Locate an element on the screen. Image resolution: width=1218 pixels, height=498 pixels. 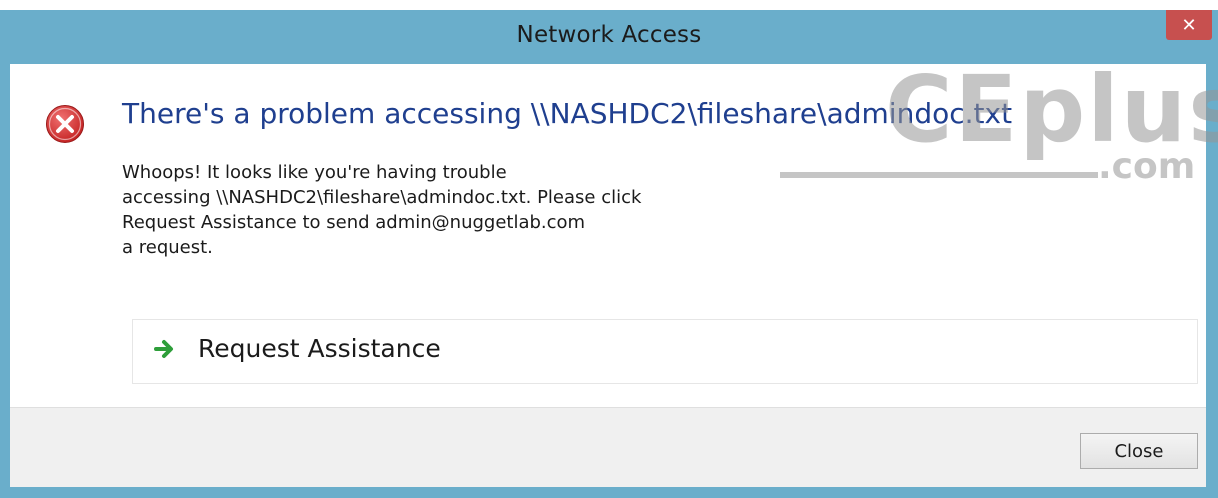
top-crop-area is located at coordinates (609, 5).